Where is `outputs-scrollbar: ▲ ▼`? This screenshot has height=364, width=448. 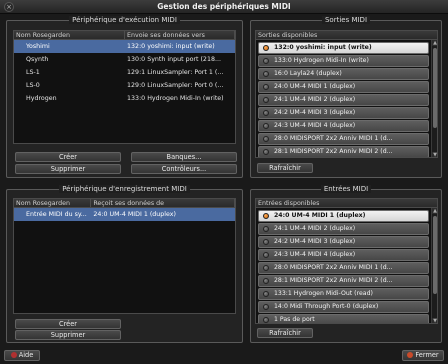
outputs-scrollbar: ▲ ▼ is located at coordinates (434, 98).